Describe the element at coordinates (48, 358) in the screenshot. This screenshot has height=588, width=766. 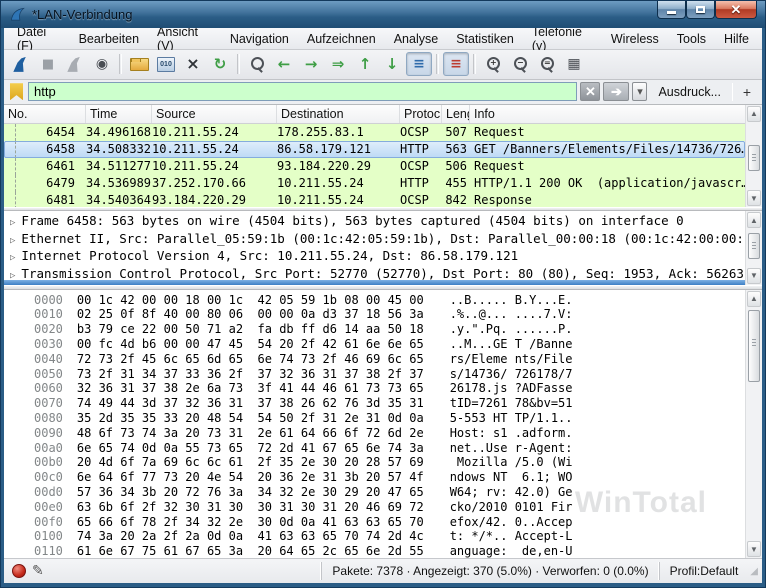
I see `hex-offset: 0040` at that location.